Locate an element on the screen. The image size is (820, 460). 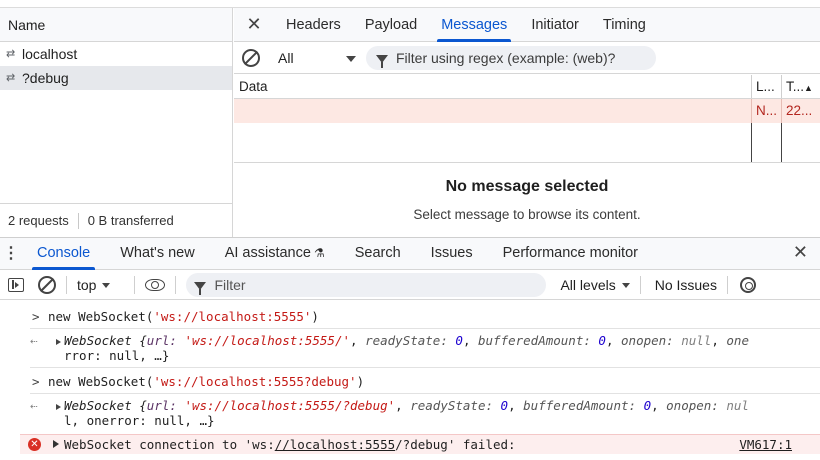
filler-data-col is located at coordinates (493, 142).